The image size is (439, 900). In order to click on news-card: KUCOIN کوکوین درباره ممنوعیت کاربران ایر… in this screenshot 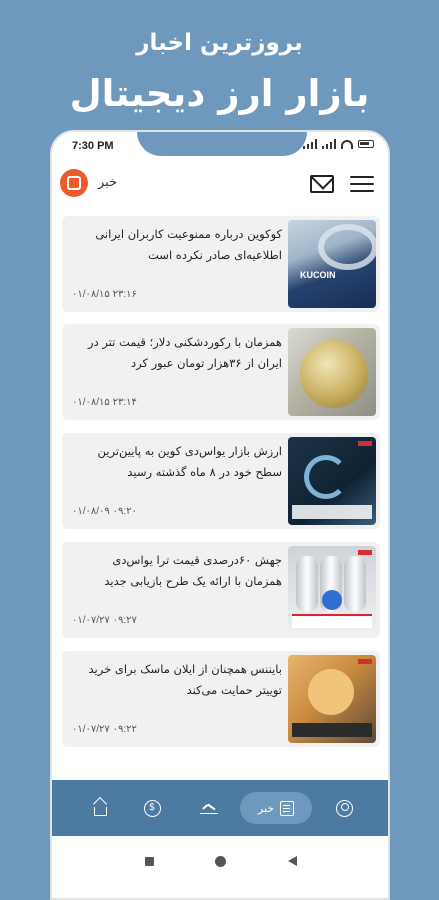, I will do `click(221, 264)`.